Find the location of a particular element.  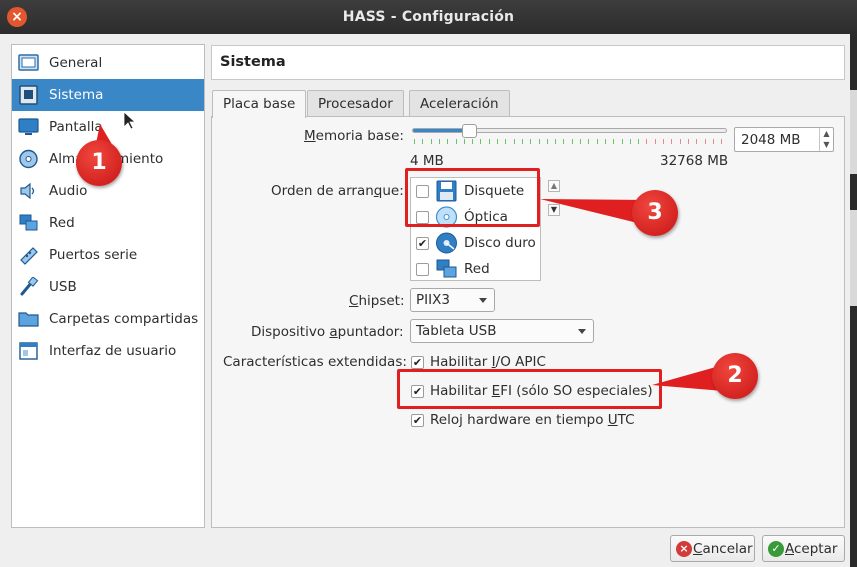

accept-button: ✓ Aceptar is located at coordinates (803, 548).